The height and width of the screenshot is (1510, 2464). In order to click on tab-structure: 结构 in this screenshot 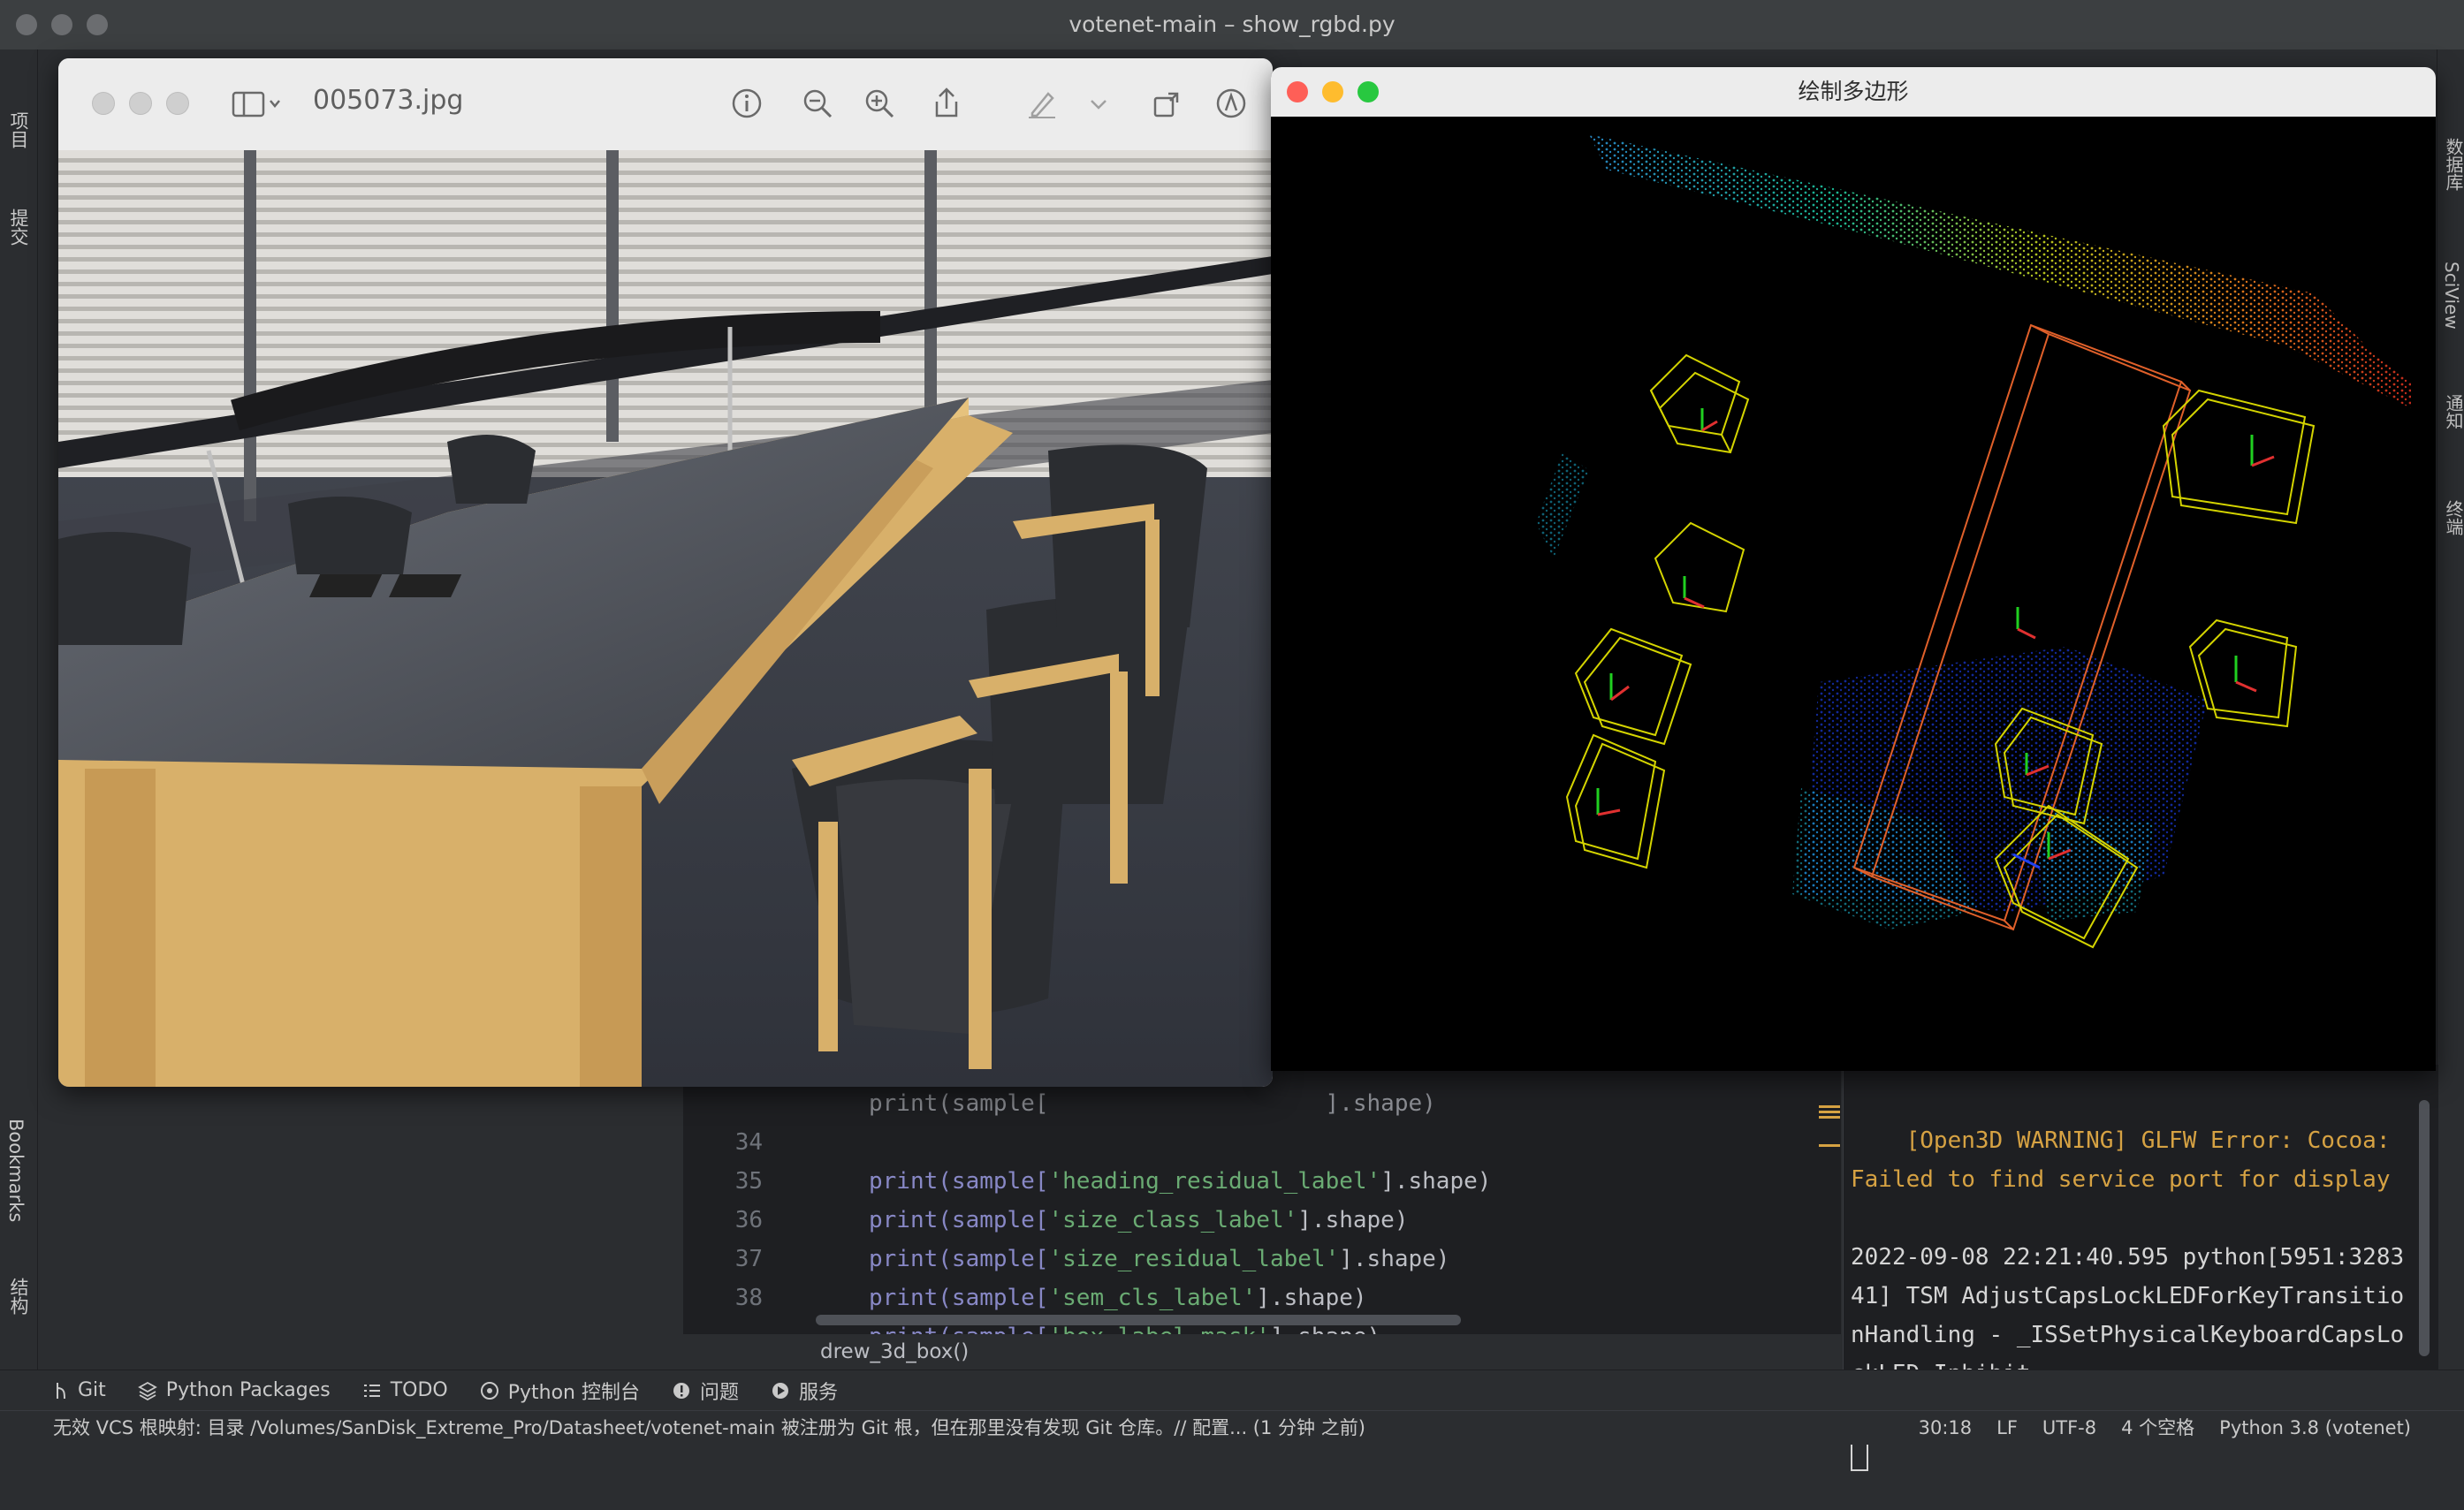, I will do `click(19, 1296)`.